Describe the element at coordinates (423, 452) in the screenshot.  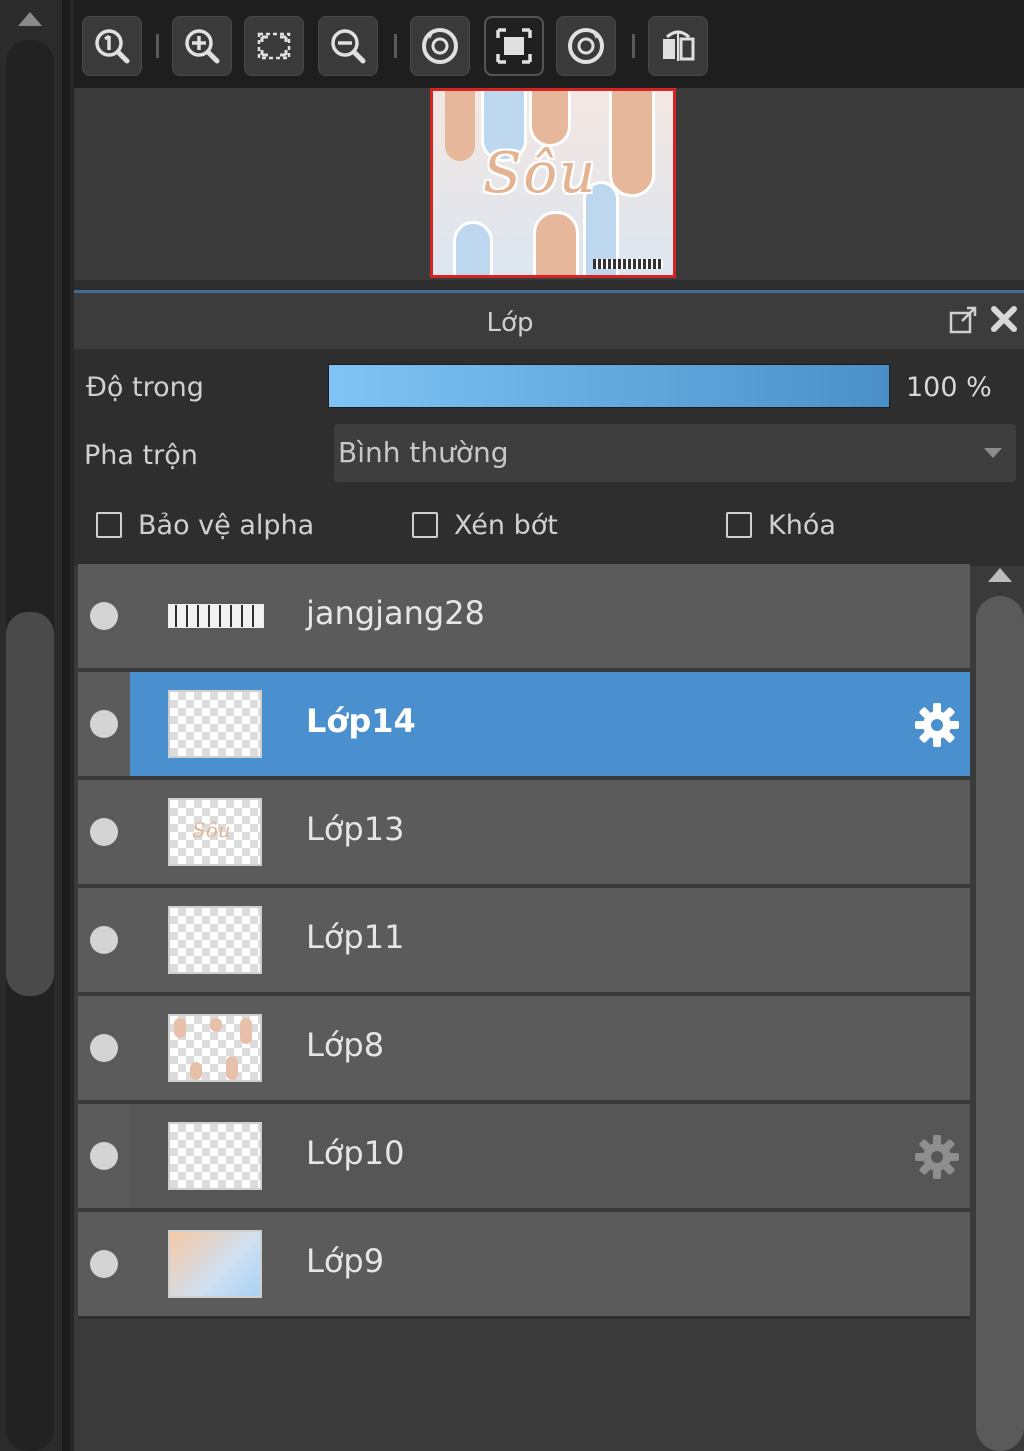
I see `blend-mode-value: Bình thường` at that location.